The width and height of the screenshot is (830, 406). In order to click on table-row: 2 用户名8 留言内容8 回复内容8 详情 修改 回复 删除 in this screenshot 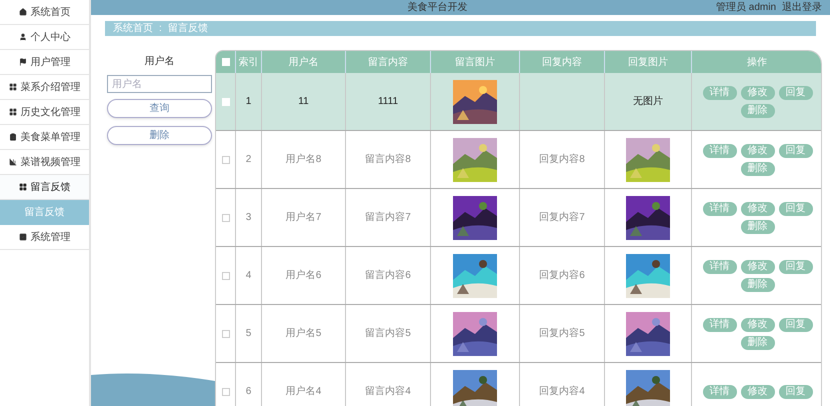, I will do `click(518, 160)`.